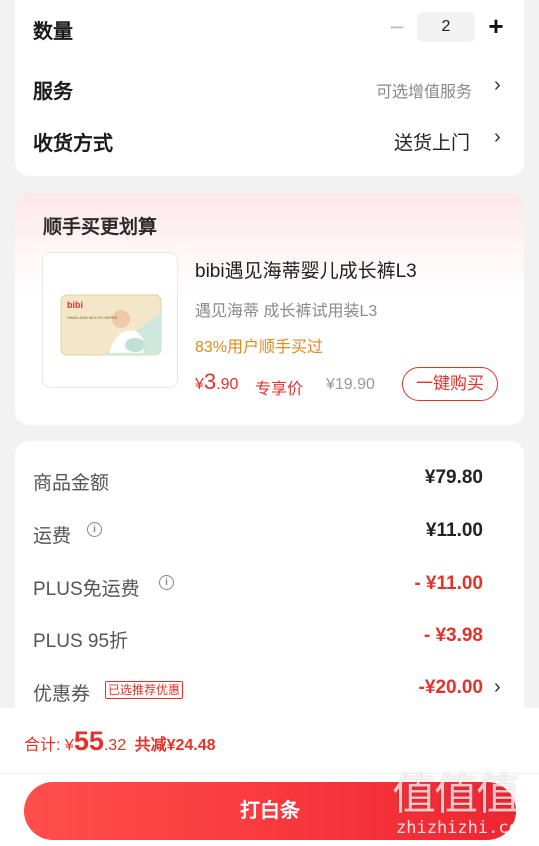 The height and width of the screenshot is (846, 539). I want to click on thumb-brand: bibi, so click(75, 305).